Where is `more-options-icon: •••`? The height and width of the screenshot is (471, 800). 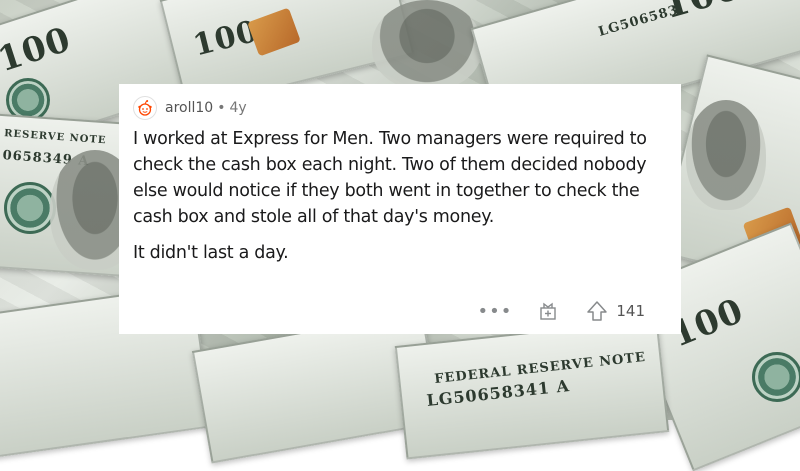
more-options-icon: ••• is located at coordinates (495, 311).